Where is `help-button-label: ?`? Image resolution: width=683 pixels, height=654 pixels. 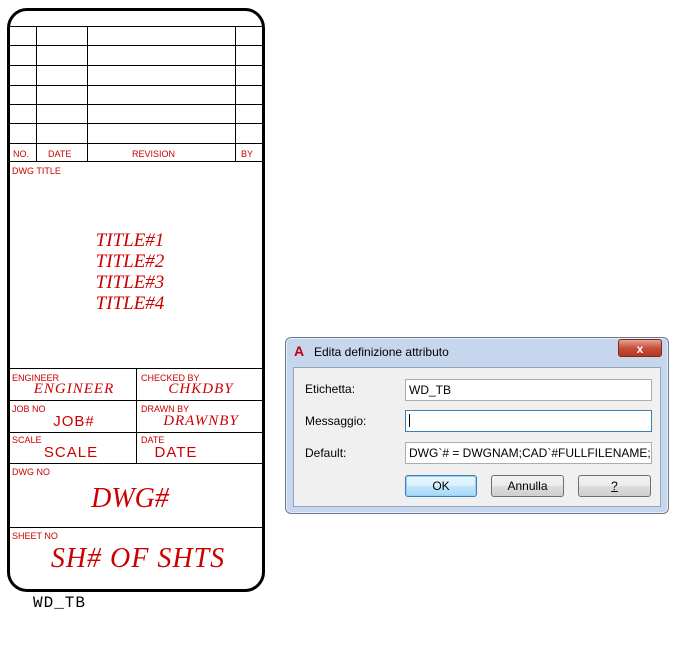 help-button-label: ? is located at coordinates (614, 486).